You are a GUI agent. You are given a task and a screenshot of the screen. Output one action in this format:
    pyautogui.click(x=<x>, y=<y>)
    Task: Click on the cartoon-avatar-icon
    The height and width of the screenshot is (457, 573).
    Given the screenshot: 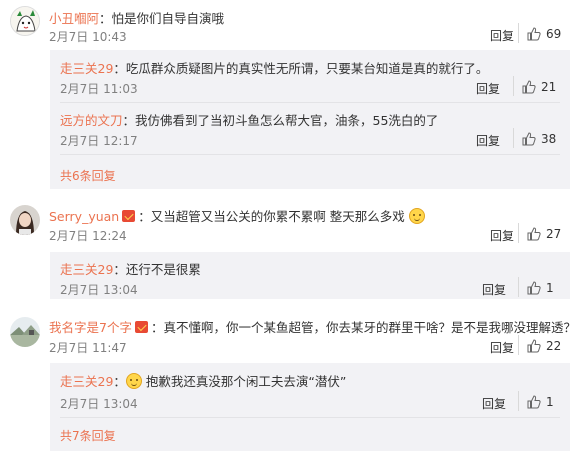 What is the action you would take?
    pyautogui.click(x=25, y=21)
    